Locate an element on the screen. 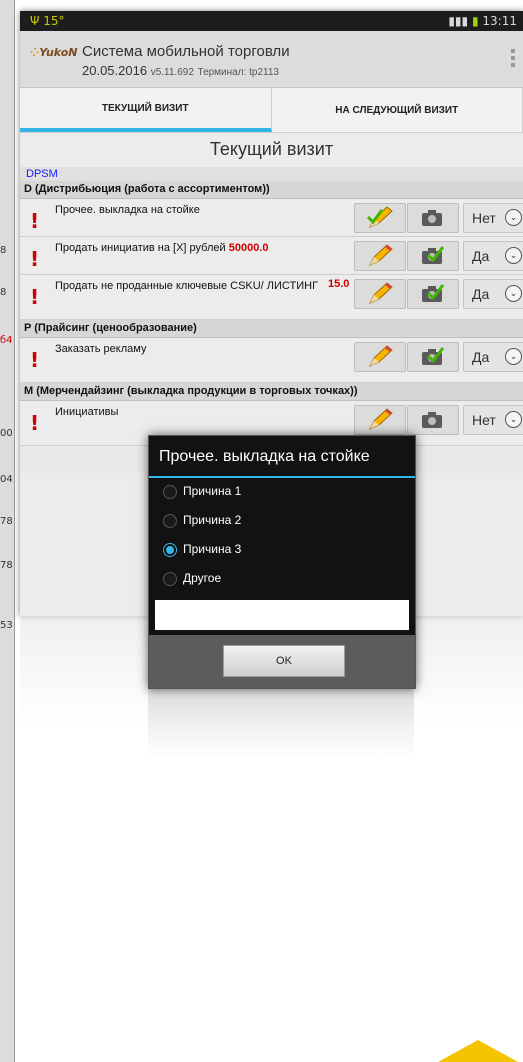  status-left: Ψ 15° is located at coordinates (47, 21).